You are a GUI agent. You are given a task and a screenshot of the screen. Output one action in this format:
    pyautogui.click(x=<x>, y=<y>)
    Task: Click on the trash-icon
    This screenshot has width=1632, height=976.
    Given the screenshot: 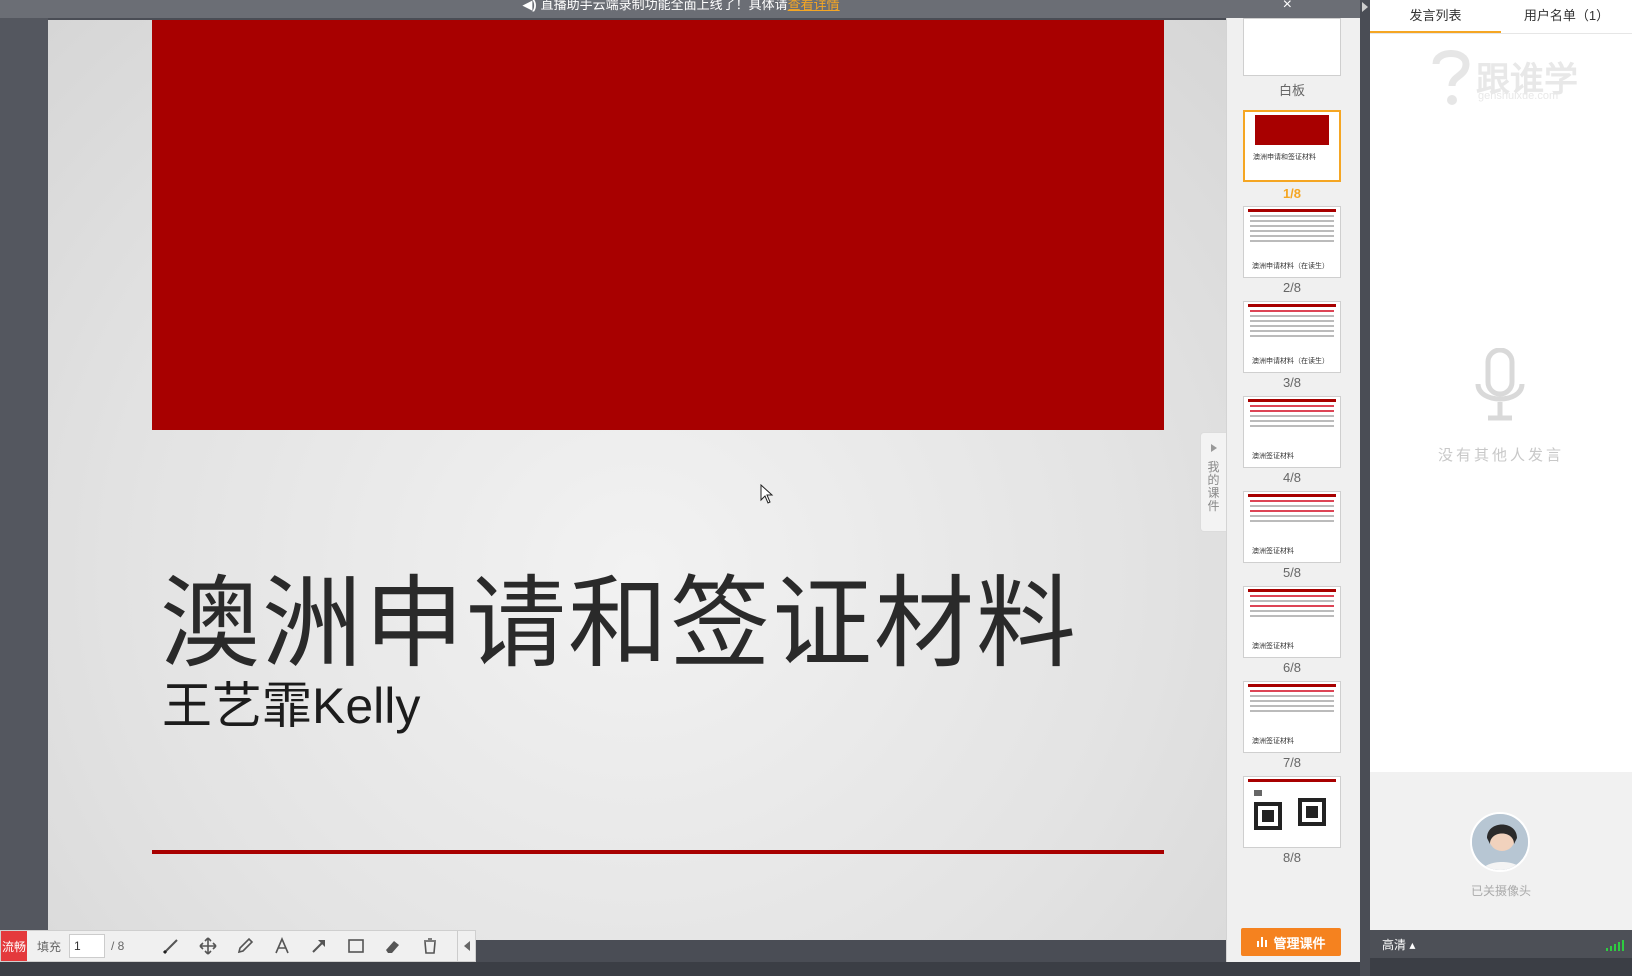 What is the action you would take?
    pyautogui.click(x=430, y=946)
    